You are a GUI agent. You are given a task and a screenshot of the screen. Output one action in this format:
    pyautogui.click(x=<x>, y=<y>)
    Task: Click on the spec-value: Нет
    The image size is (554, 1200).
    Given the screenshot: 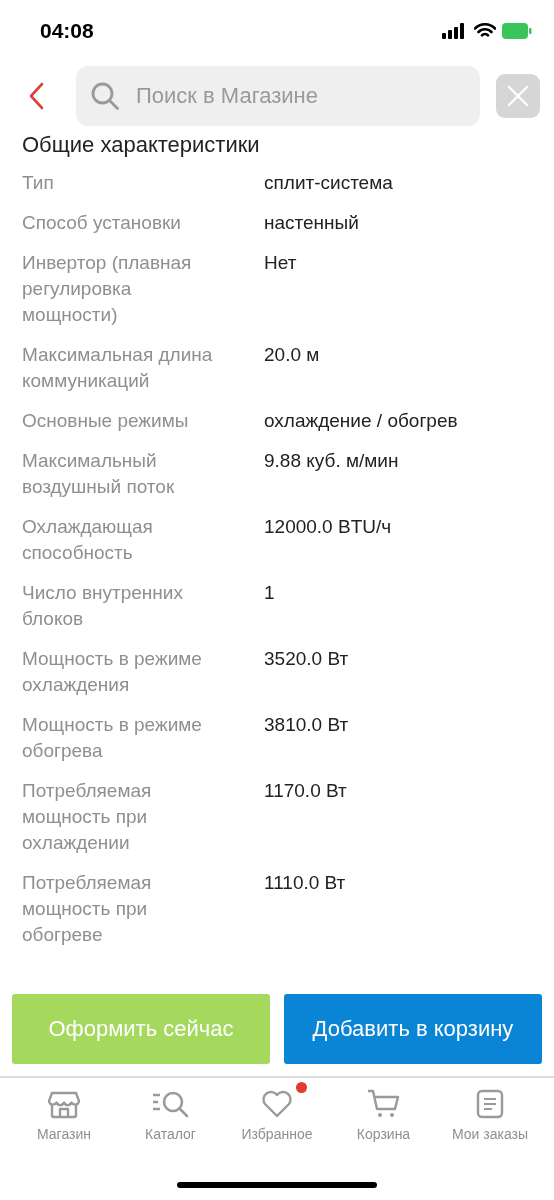 What is the action you would take?
    pyautogui.click(x=281, y=263)
    